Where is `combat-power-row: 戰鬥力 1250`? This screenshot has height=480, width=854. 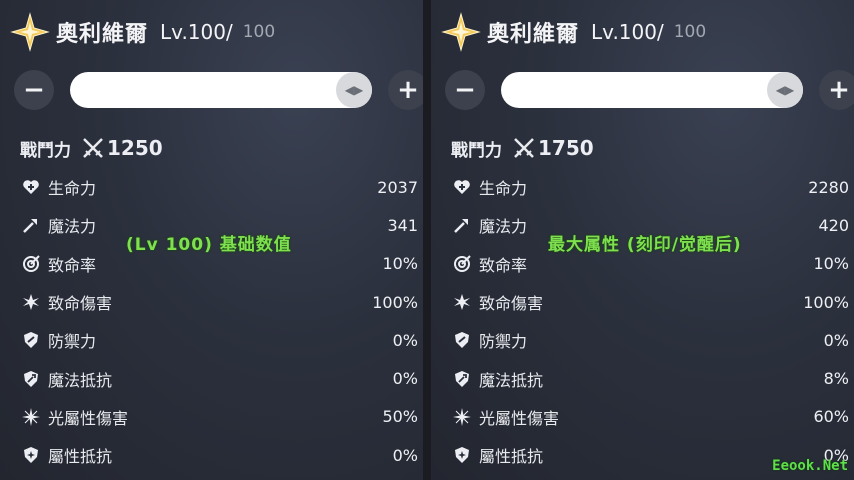 combat-power-row: 戰鬥力 1250 is located at coordinates (91, 148).